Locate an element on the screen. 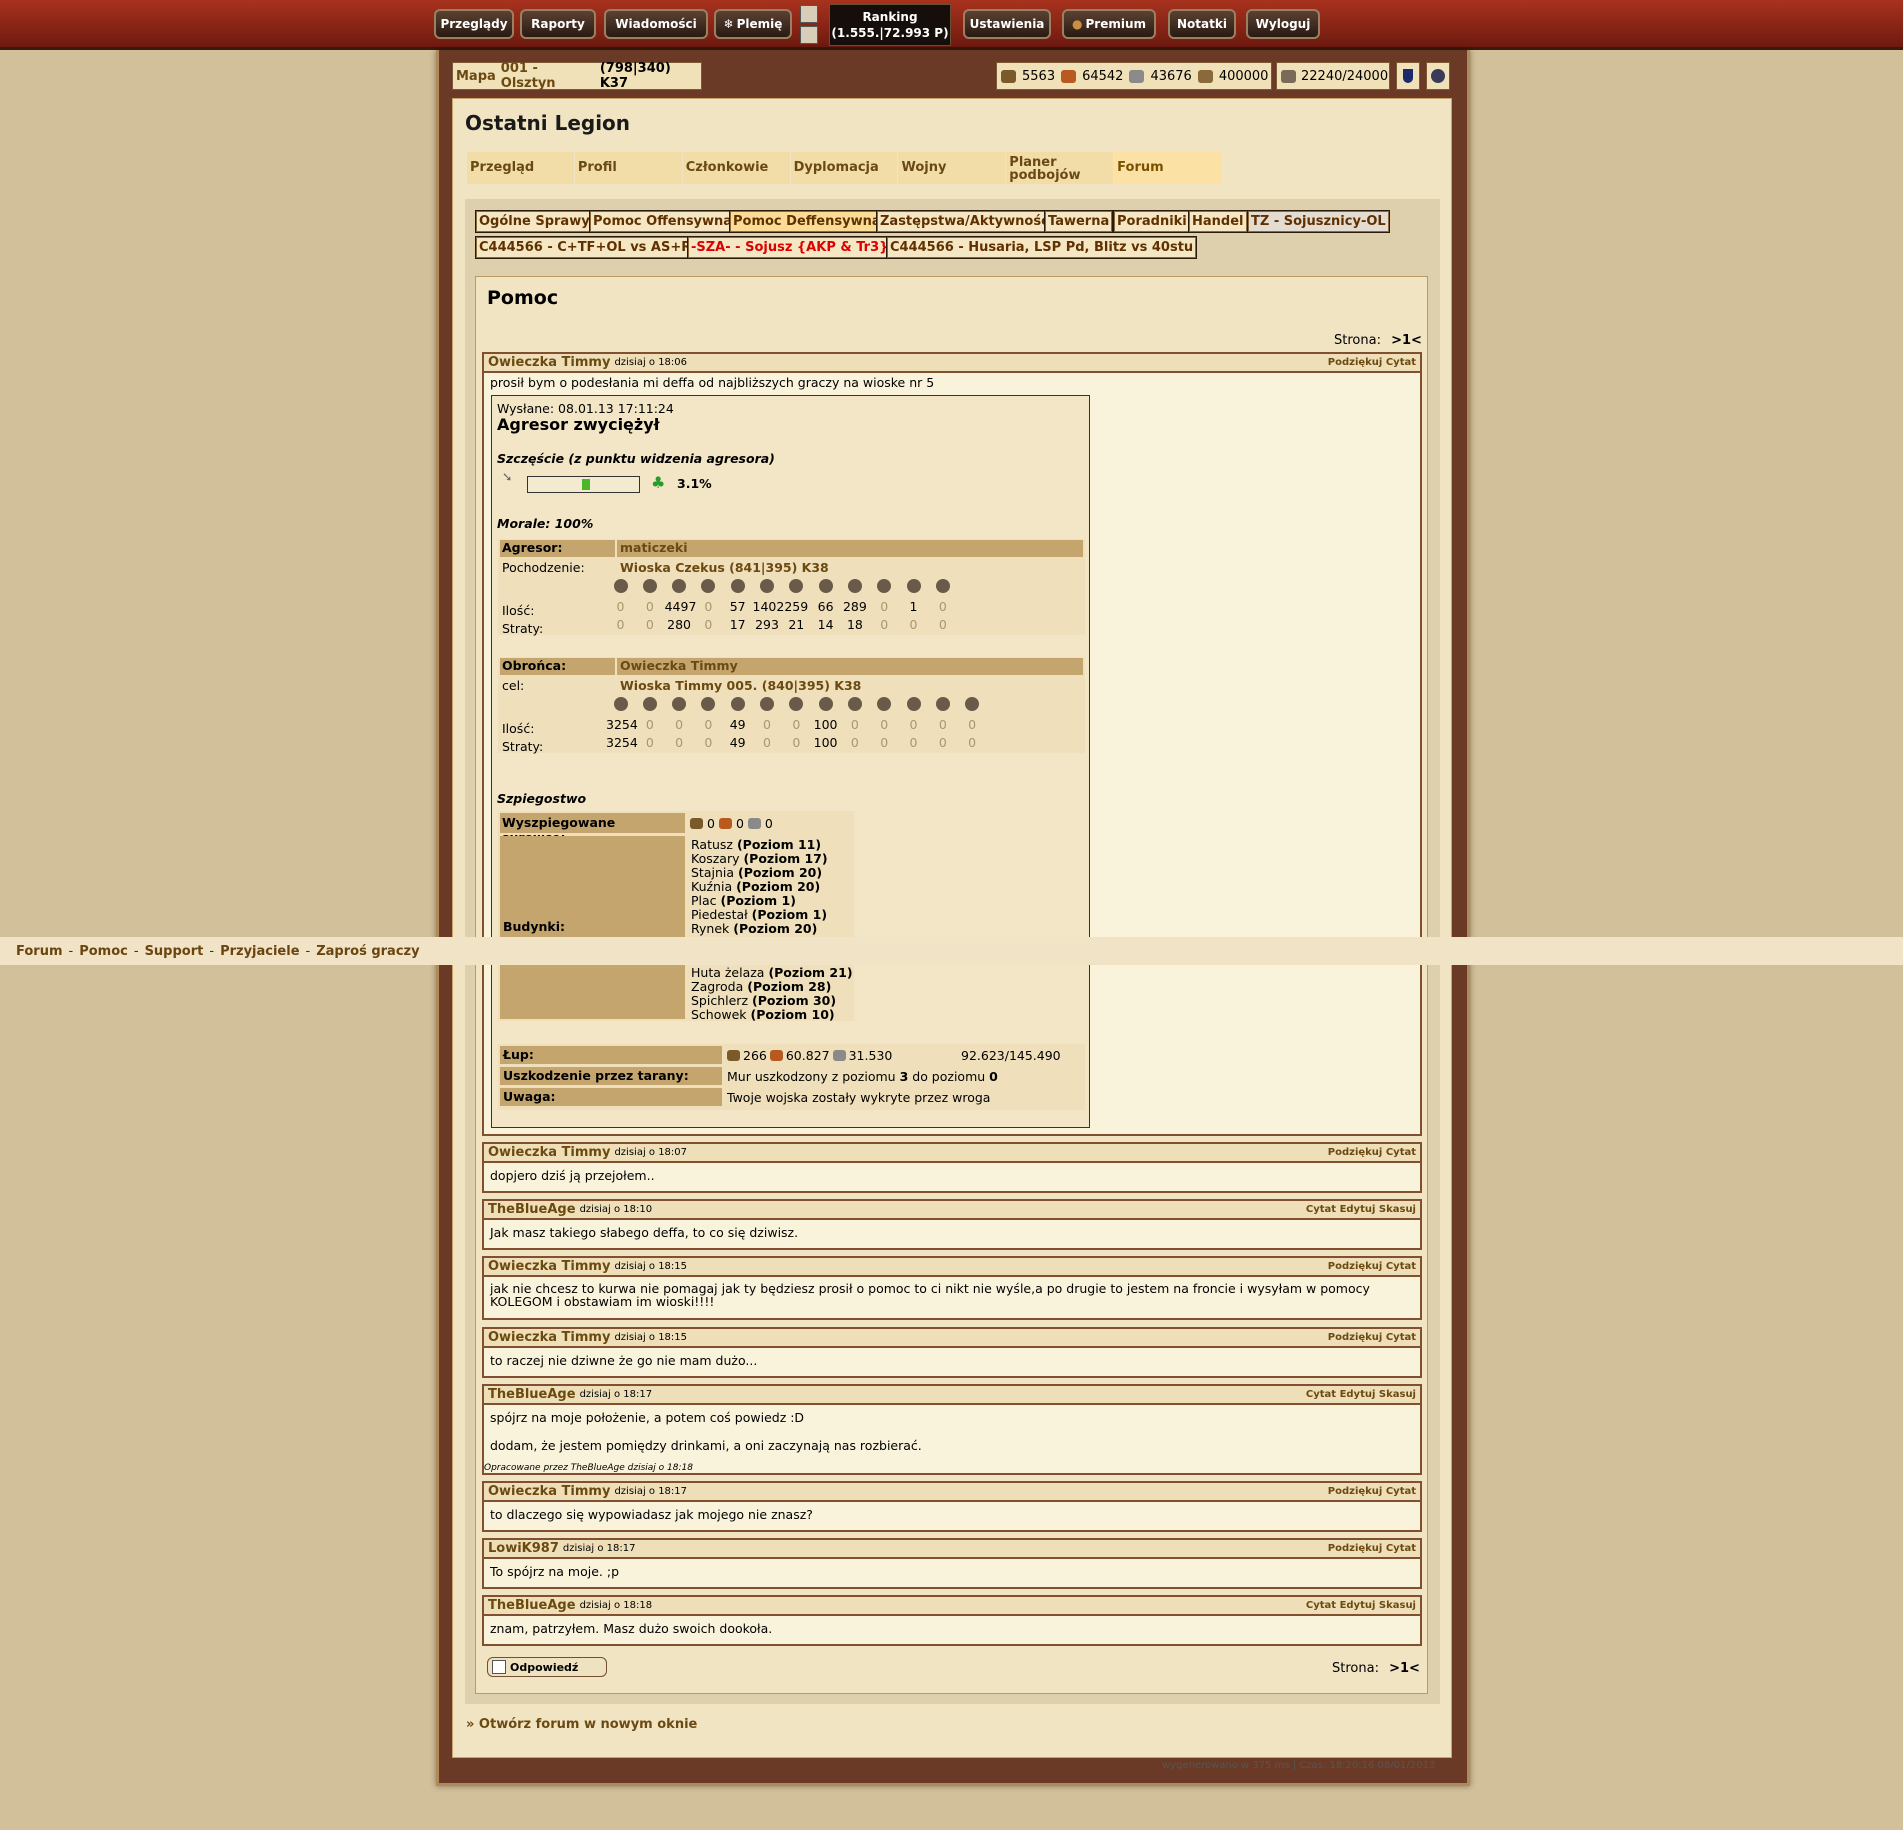 The image size is (1903, 1830). tab-przeglad: Przegląd is located at coordinates (520, 168).